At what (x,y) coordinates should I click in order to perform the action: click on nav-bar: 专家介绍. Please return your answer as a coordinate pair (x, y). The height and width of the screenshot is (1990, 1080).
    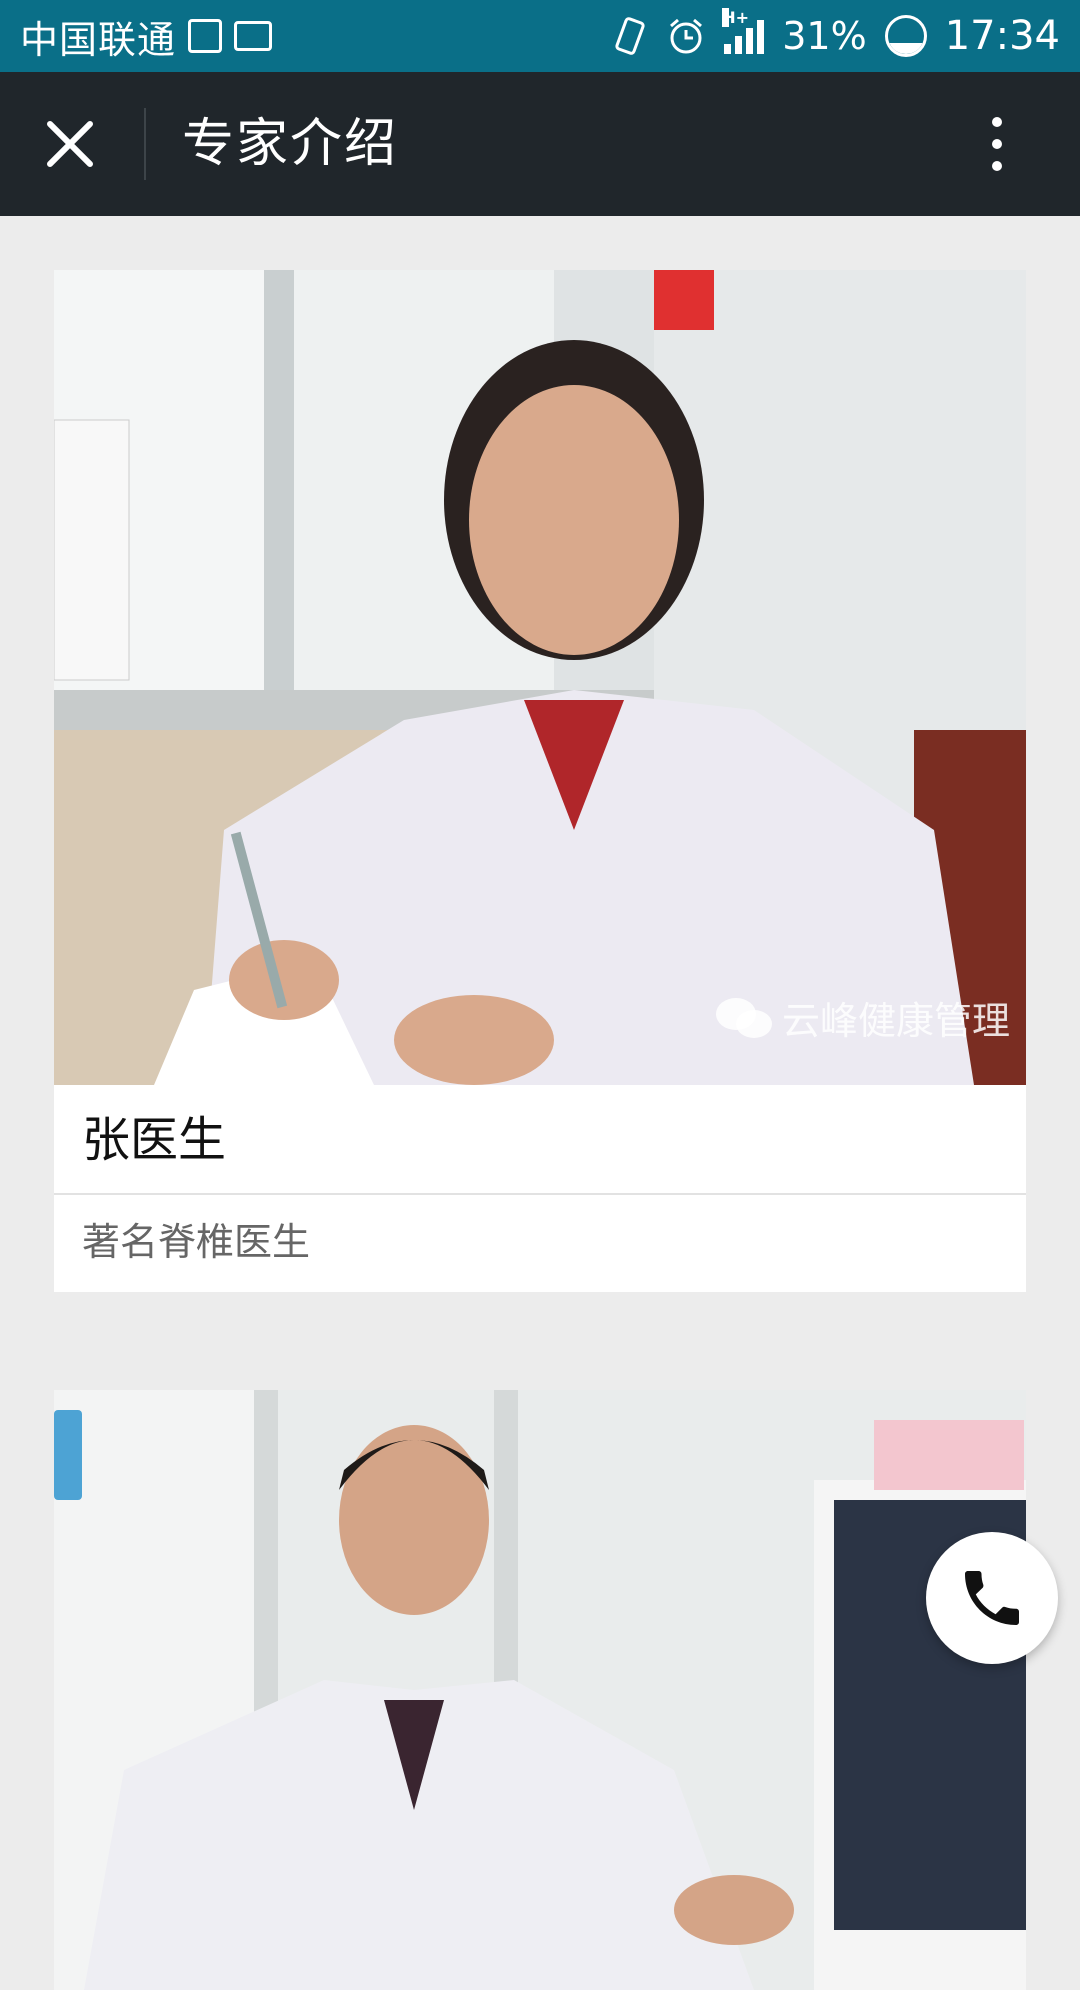
    Looking at the image, I should click on (540, 144).